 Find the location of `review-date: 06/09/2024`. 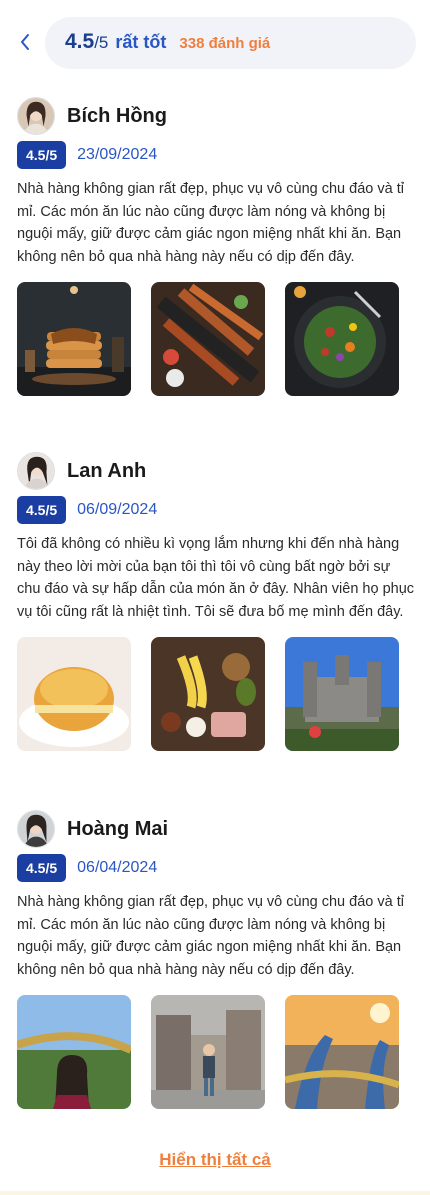

review-date: 06/09/2024 is located at coordinates (117, 509).